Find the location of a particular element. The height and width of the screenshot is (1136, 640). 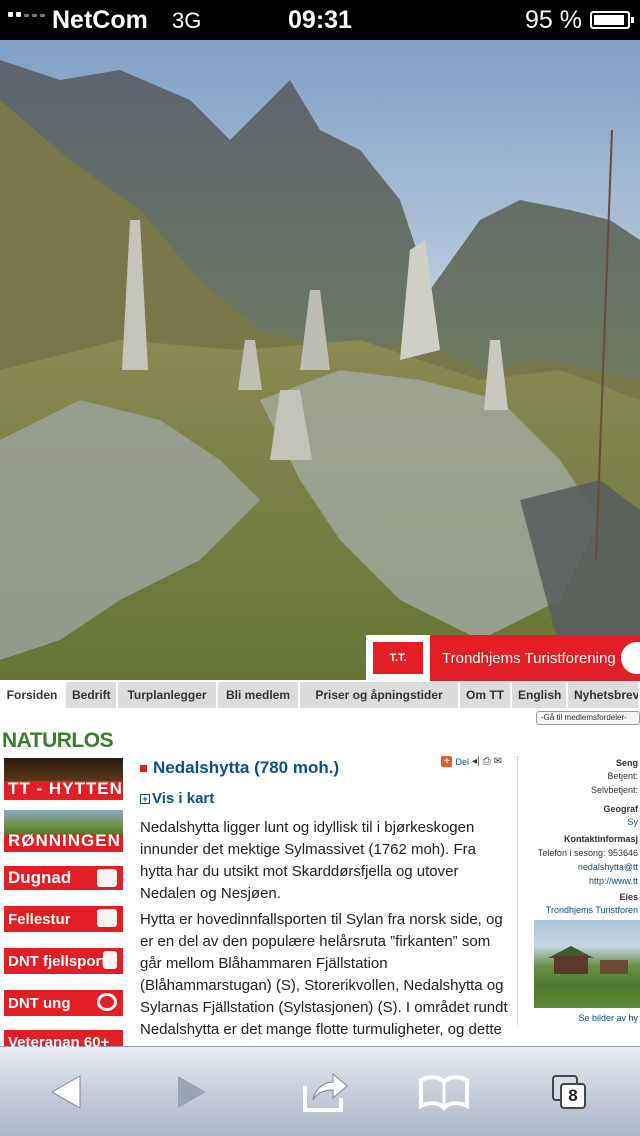

show-map-label: Vis i kart is located at coordinates (183, 798).